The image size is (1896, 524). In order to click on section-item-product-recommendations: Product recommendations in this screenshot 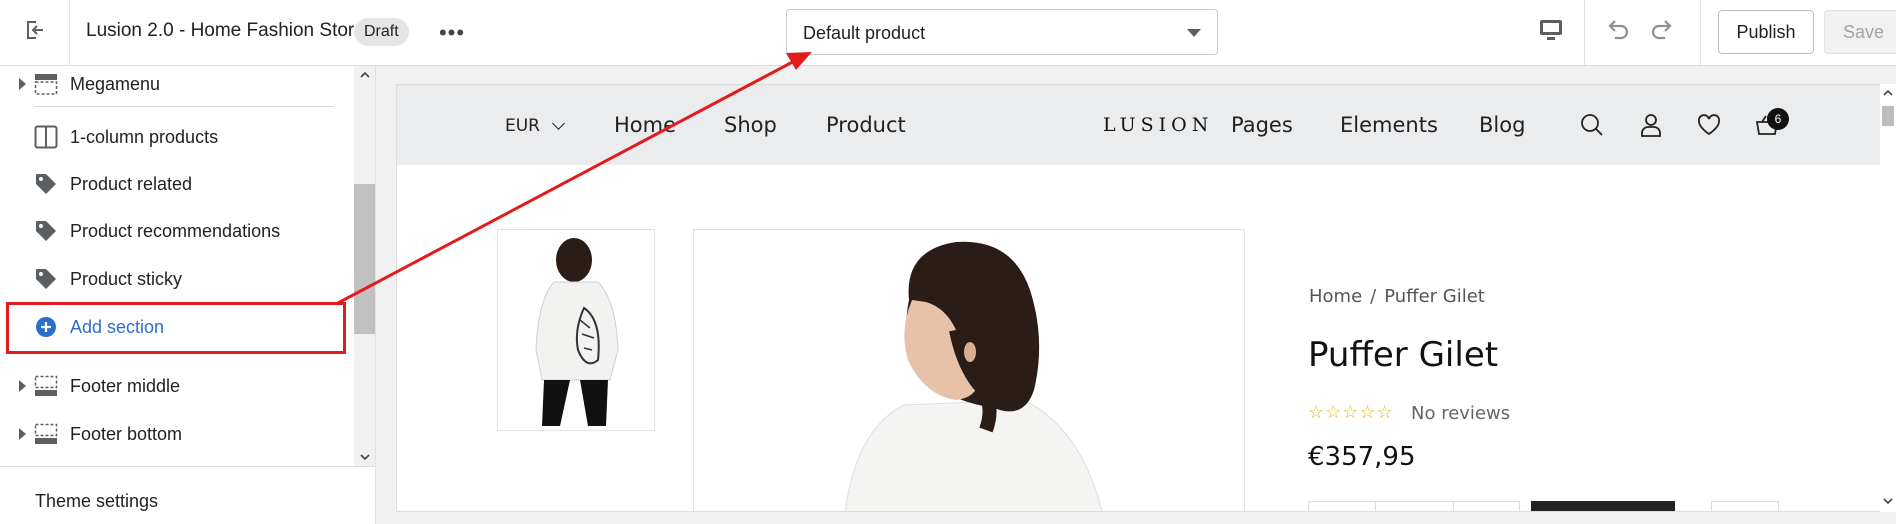, I will do `click(177, 231)`.